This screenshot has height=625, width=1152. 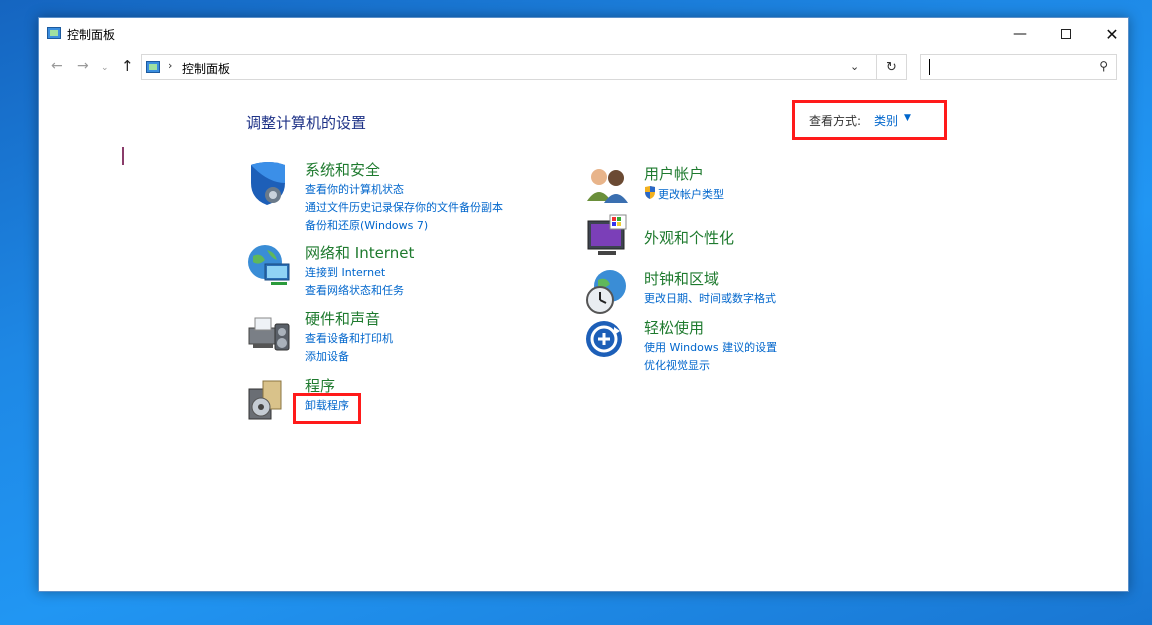 I want to click on close-button: ✕, so click(x=1112, y=34).